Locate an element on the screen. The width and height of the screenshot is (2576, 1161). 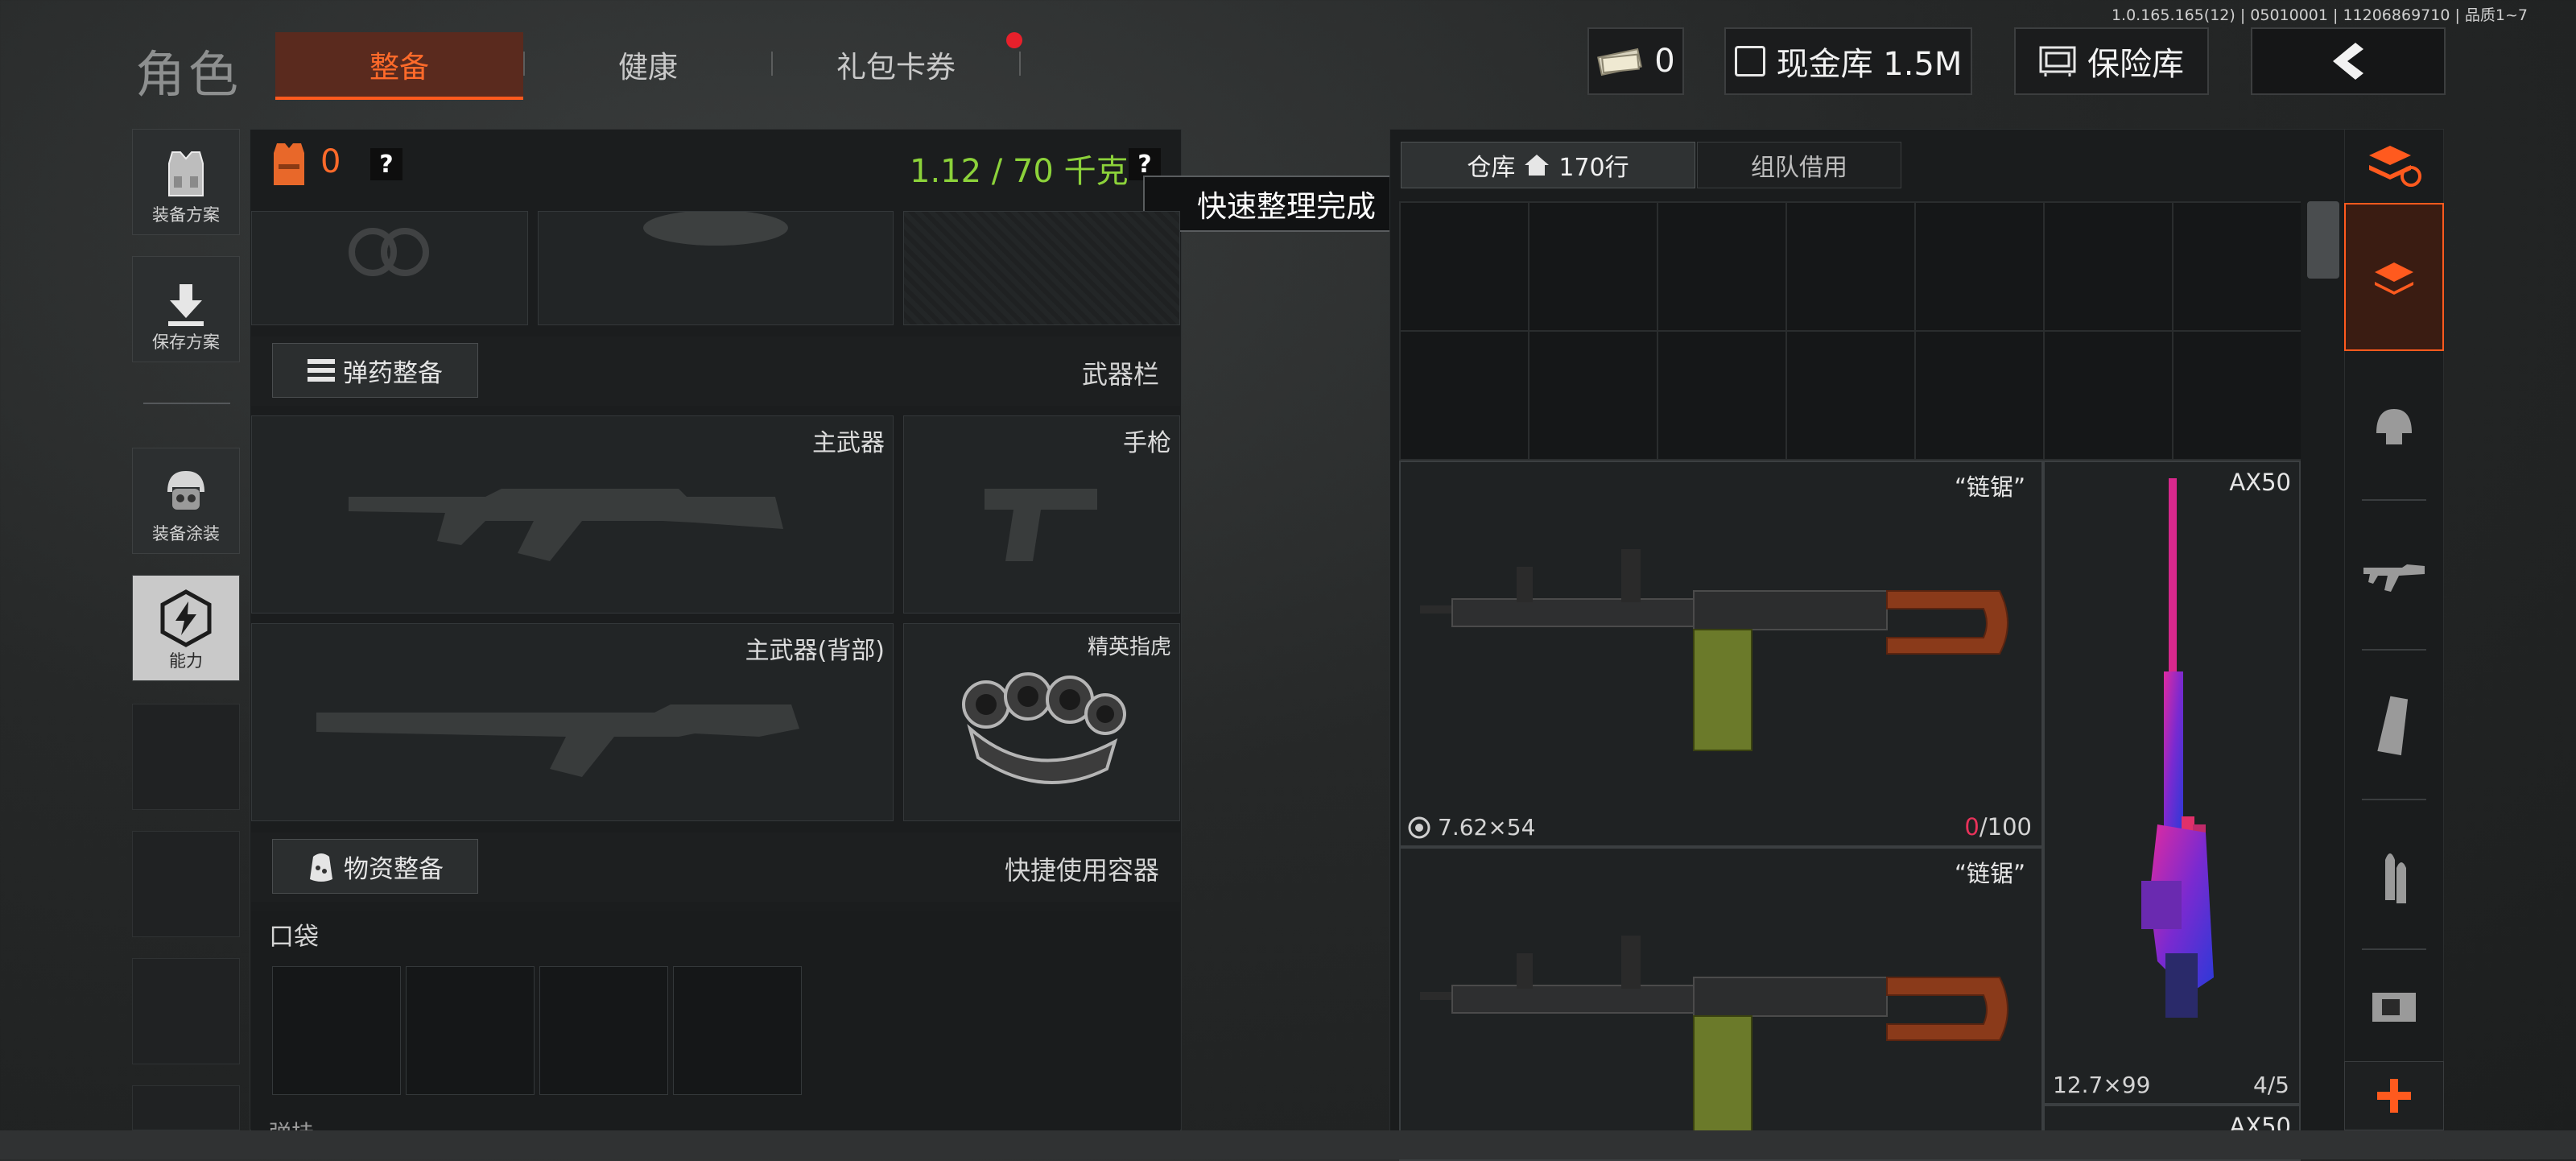
supply-loadout-button: 物资整备 is located at coordinates (375, 866).